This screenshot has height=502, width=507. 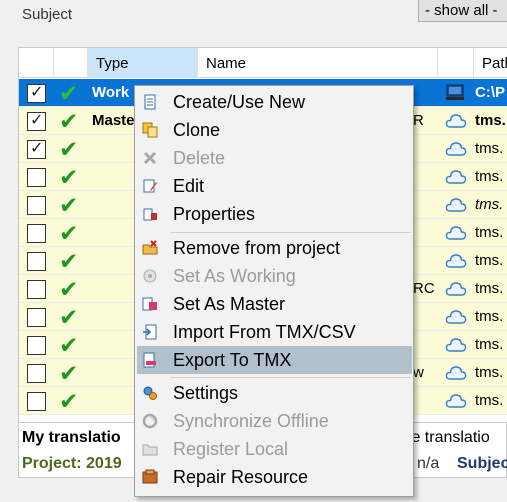 I want to click on menu-item-set-as-master: Set As Master, so click(x=274, y=304).